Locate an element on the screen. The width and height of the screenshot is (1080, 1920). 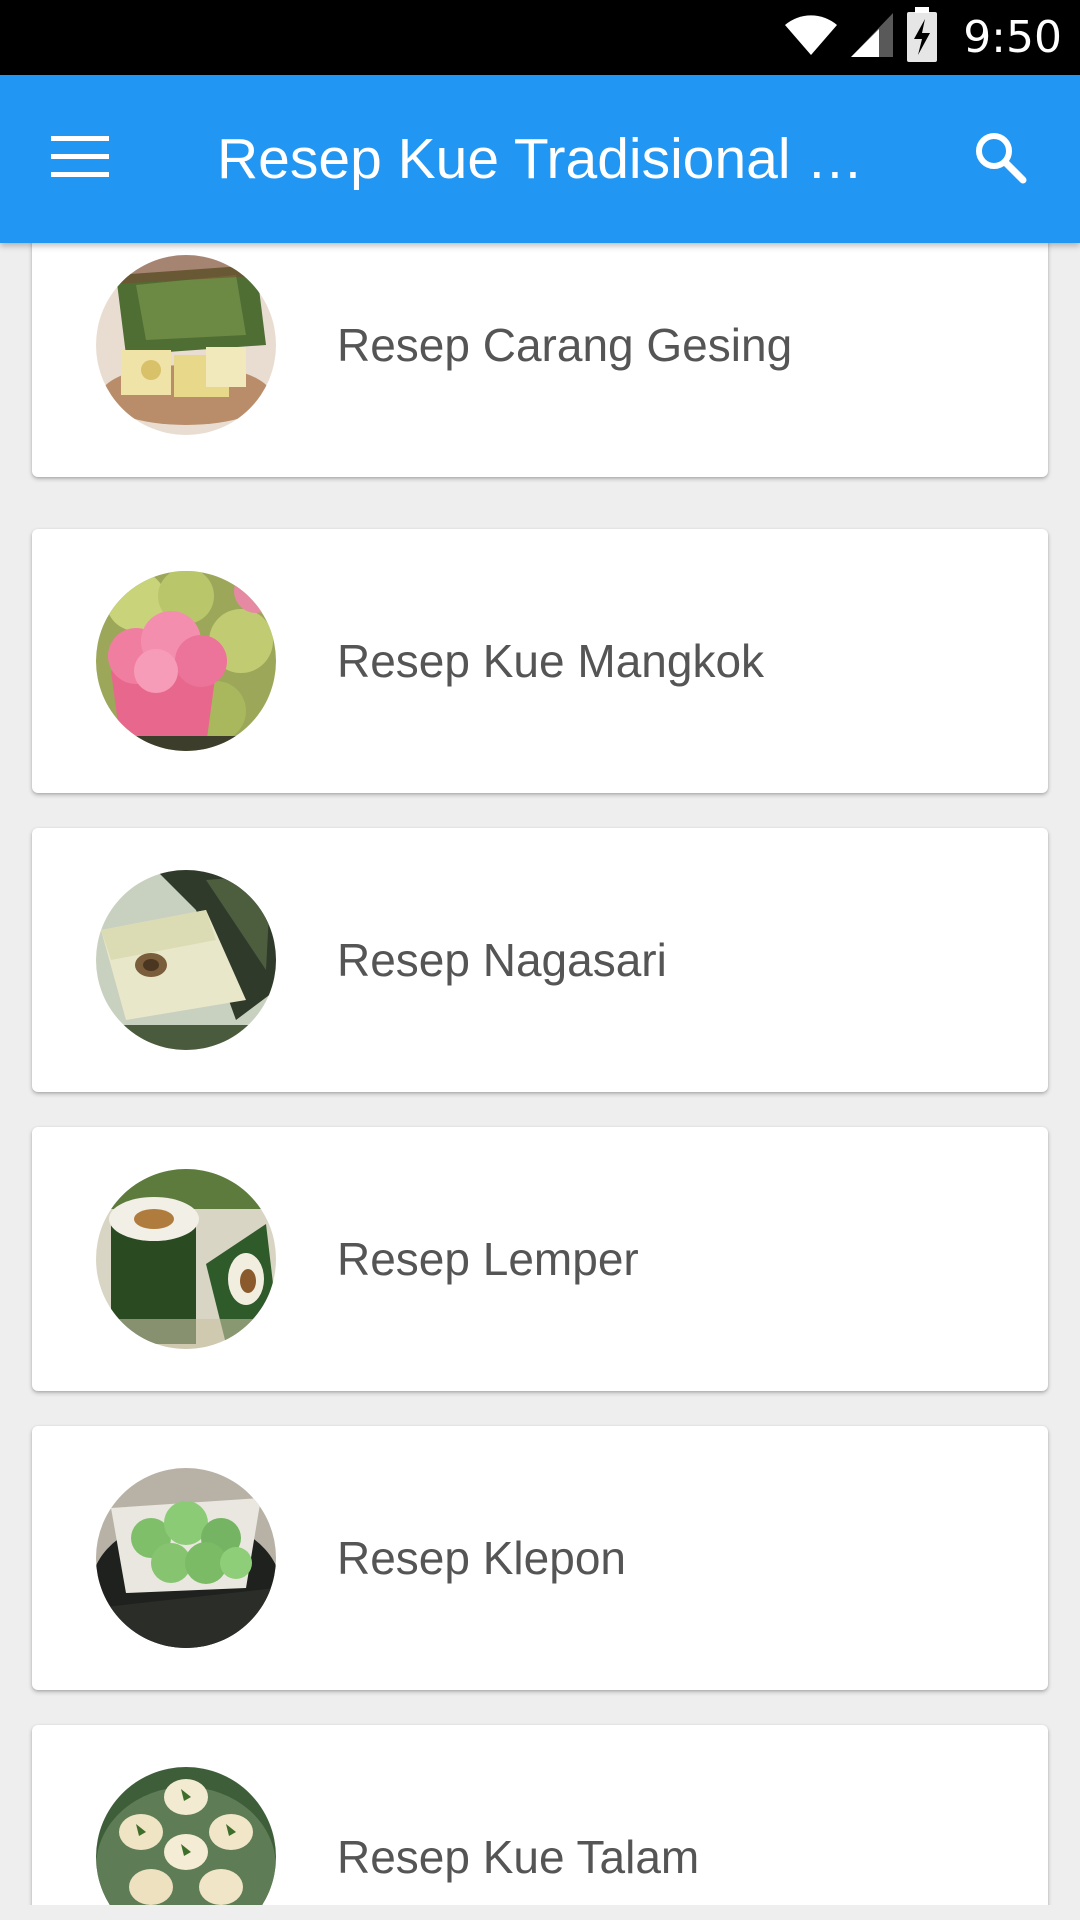
list-item: Resep Nagasari is located at coordinates (540, 960).